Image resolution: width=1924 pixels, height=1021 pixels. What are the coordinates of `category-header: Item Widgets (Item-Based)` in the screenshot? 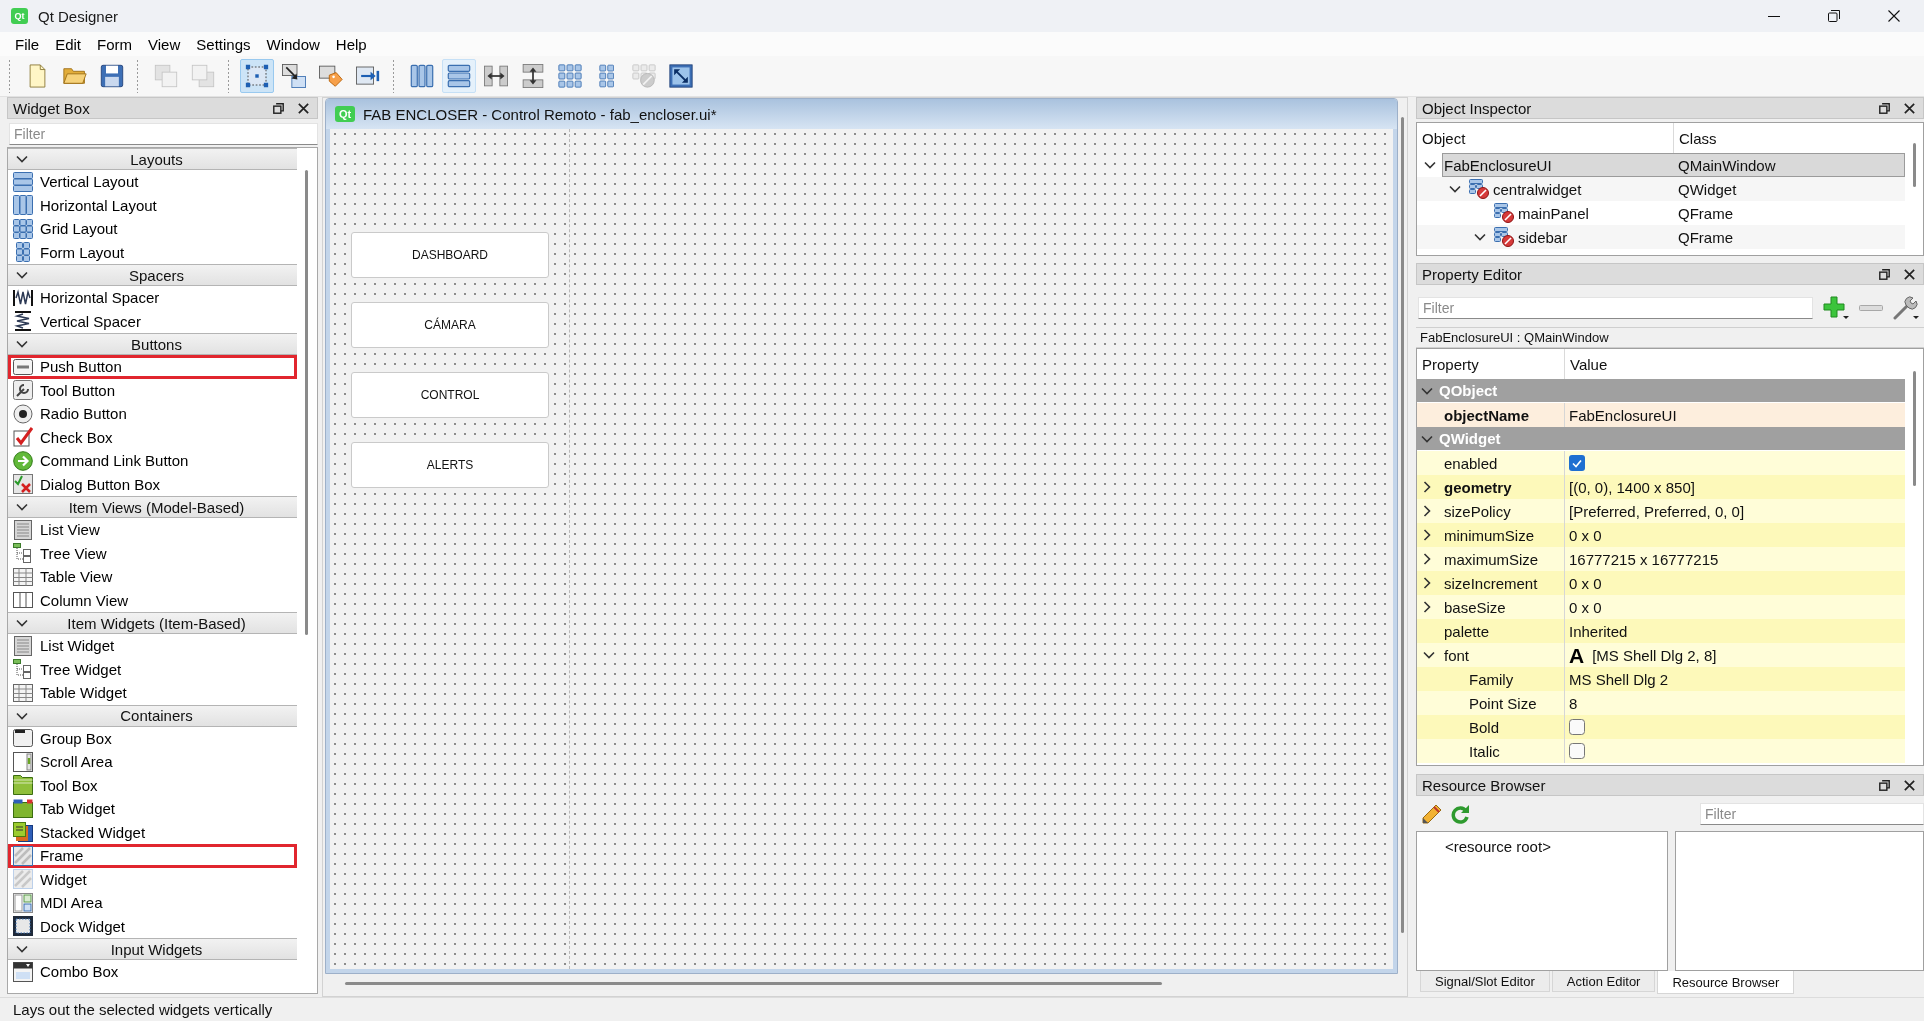 It's located at (152, 623).